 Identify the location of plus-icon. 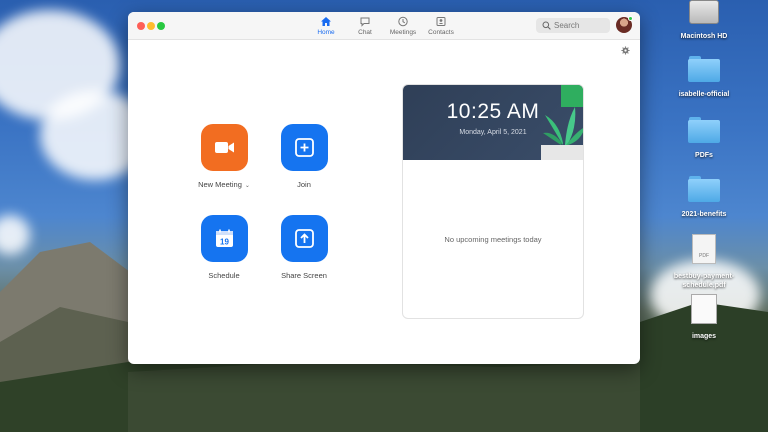
(304, 147).